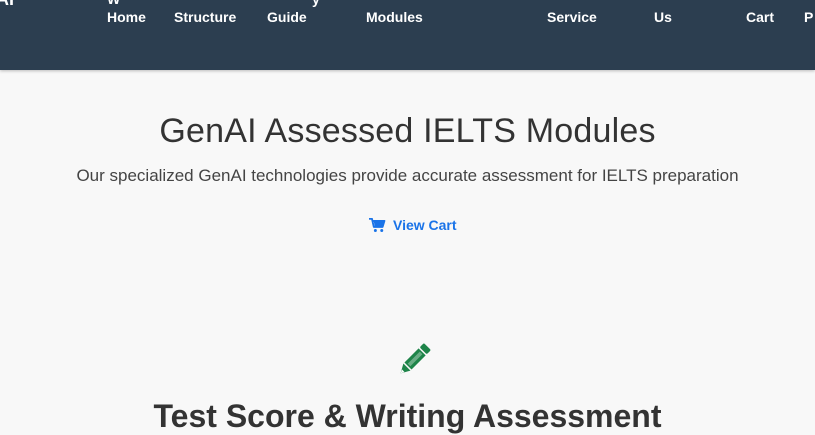 The width and height of the screenshot is (815, 435). Describe the element at coordinates (316, 4) in the screenshot. I see `nav-item-guide-top: y` at that location.